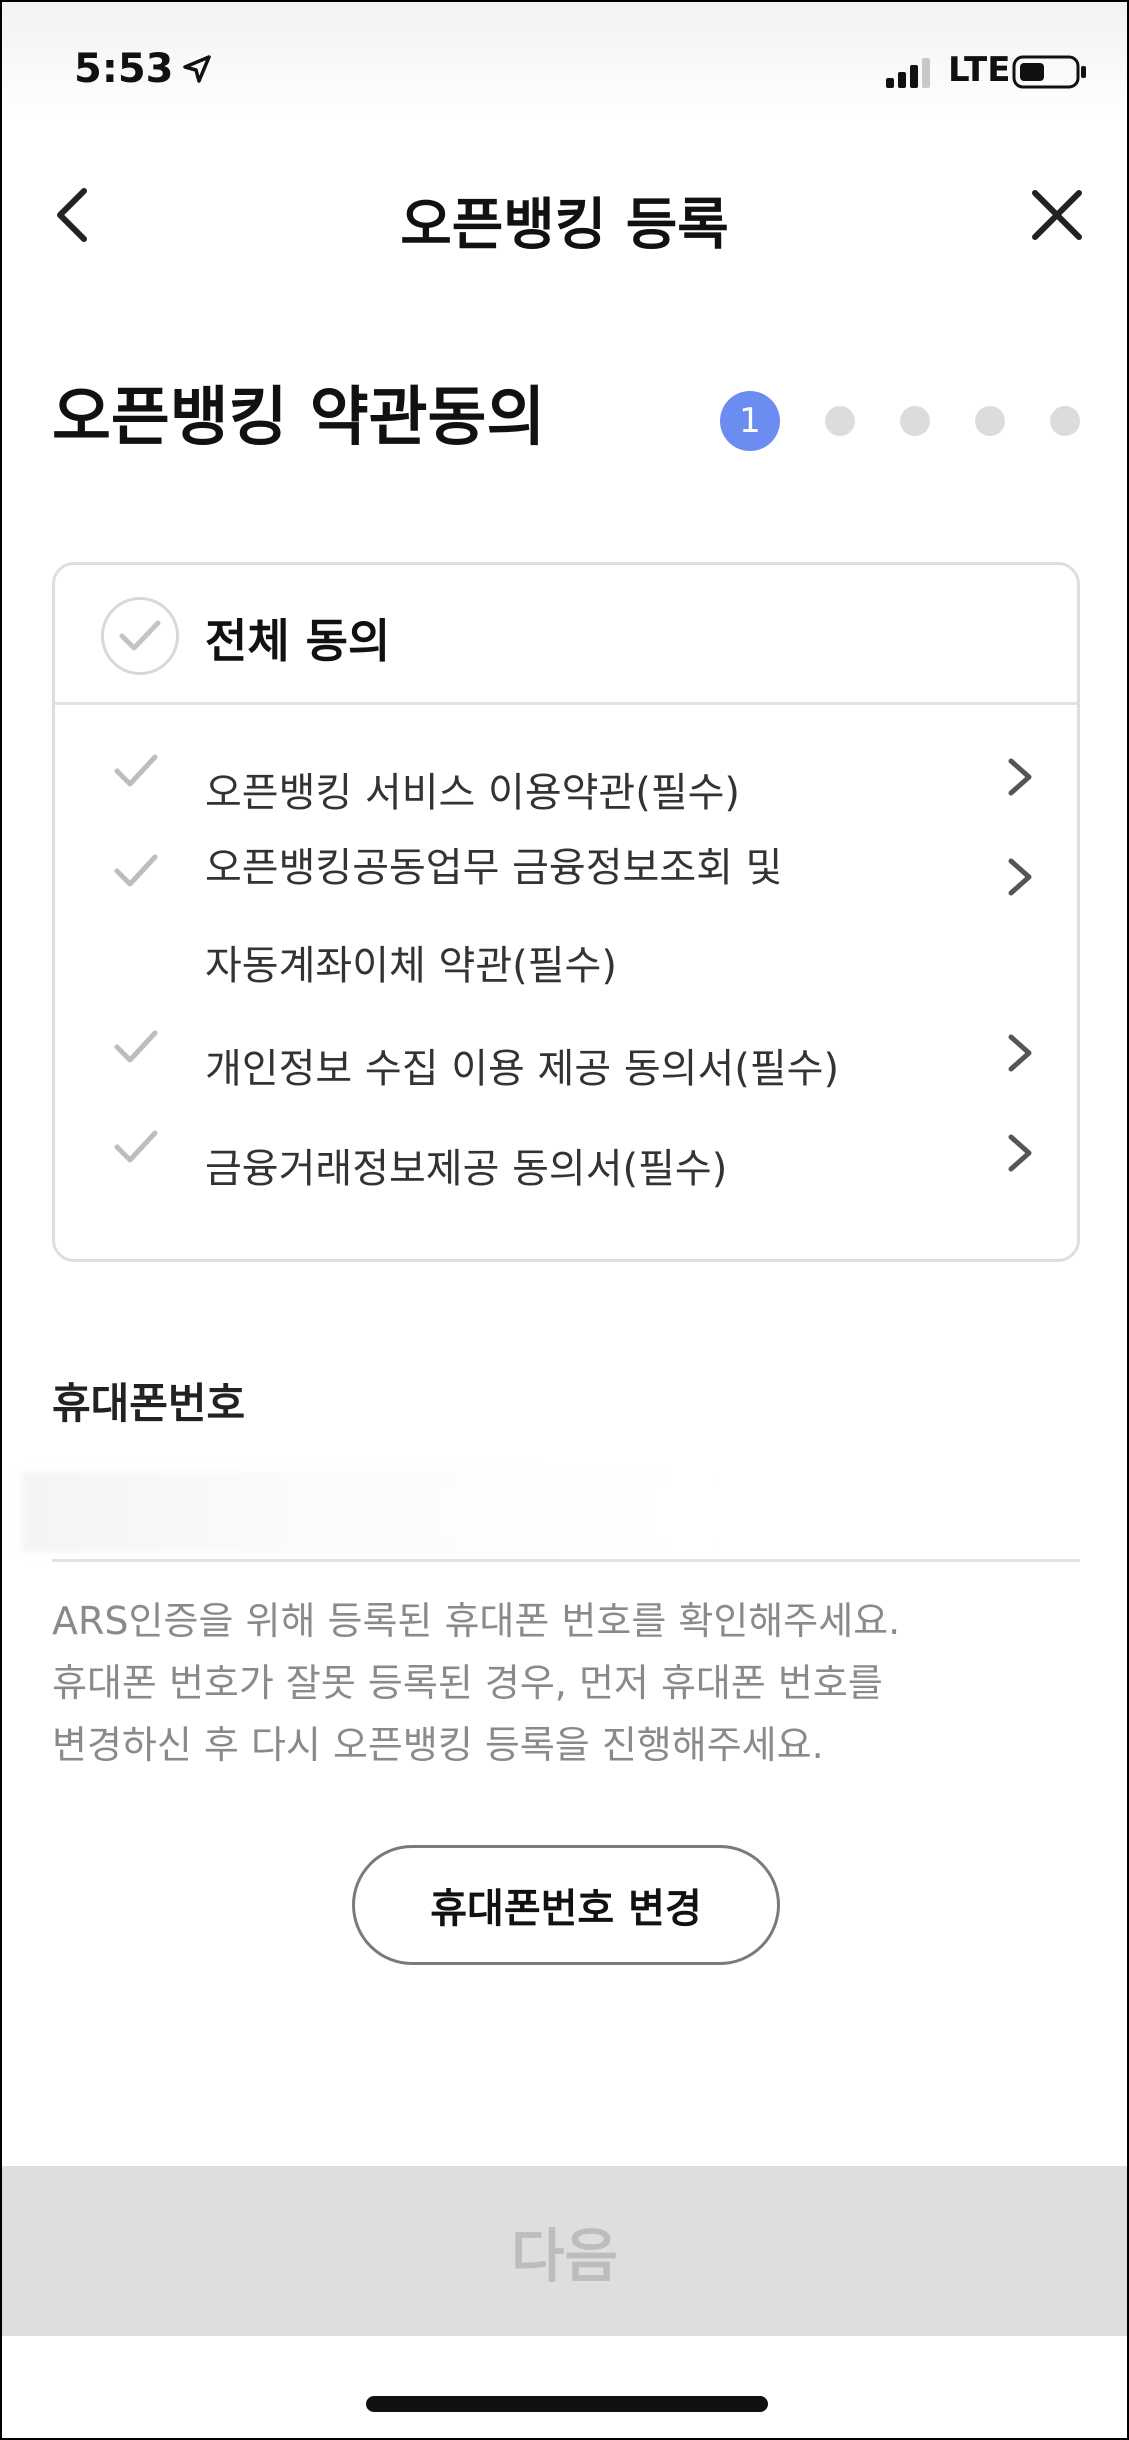 This screenshot has width=1129, height=2440. Describe the element at coordinates (910, 74) in the screenshot. I see `signal-icon` at that location.